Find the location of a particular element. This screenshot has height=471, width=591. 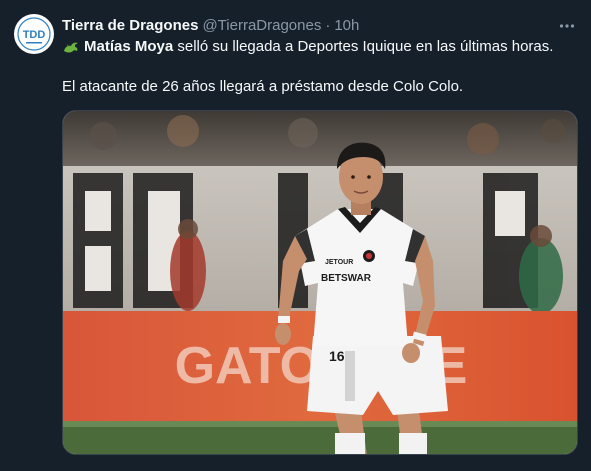

more-options-button is located at coordinates (567, 26).